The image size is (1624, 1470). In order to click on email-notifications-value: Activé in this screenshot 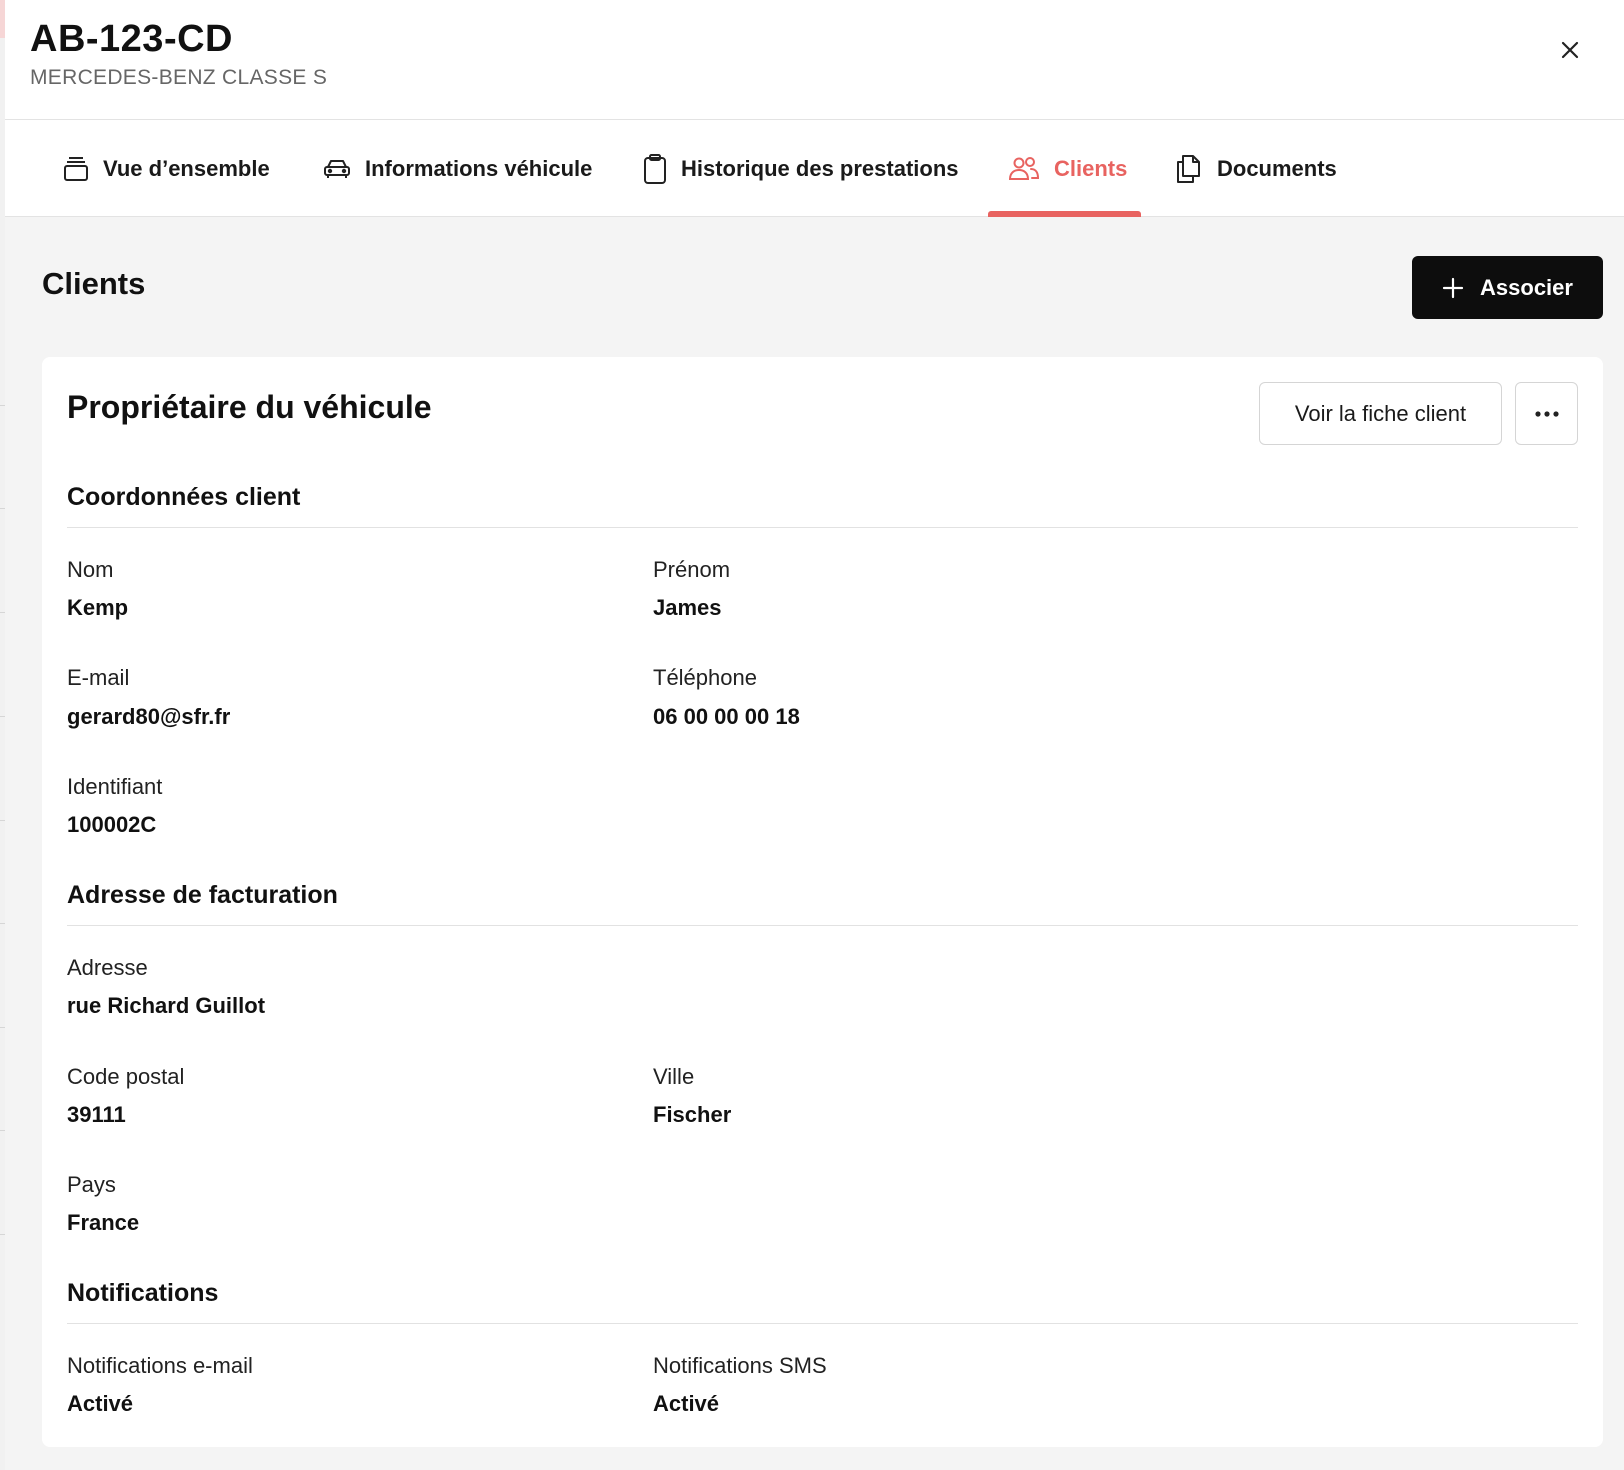, I will do `click(100, 1403)`.